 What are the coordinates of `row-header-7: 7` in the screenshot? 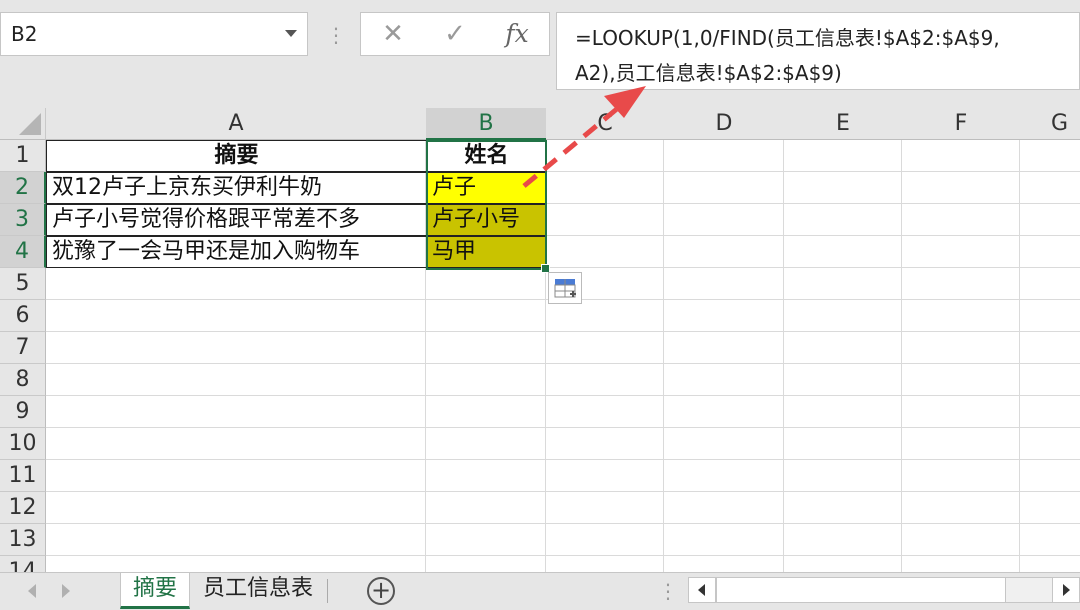 It's located at (23, 348).